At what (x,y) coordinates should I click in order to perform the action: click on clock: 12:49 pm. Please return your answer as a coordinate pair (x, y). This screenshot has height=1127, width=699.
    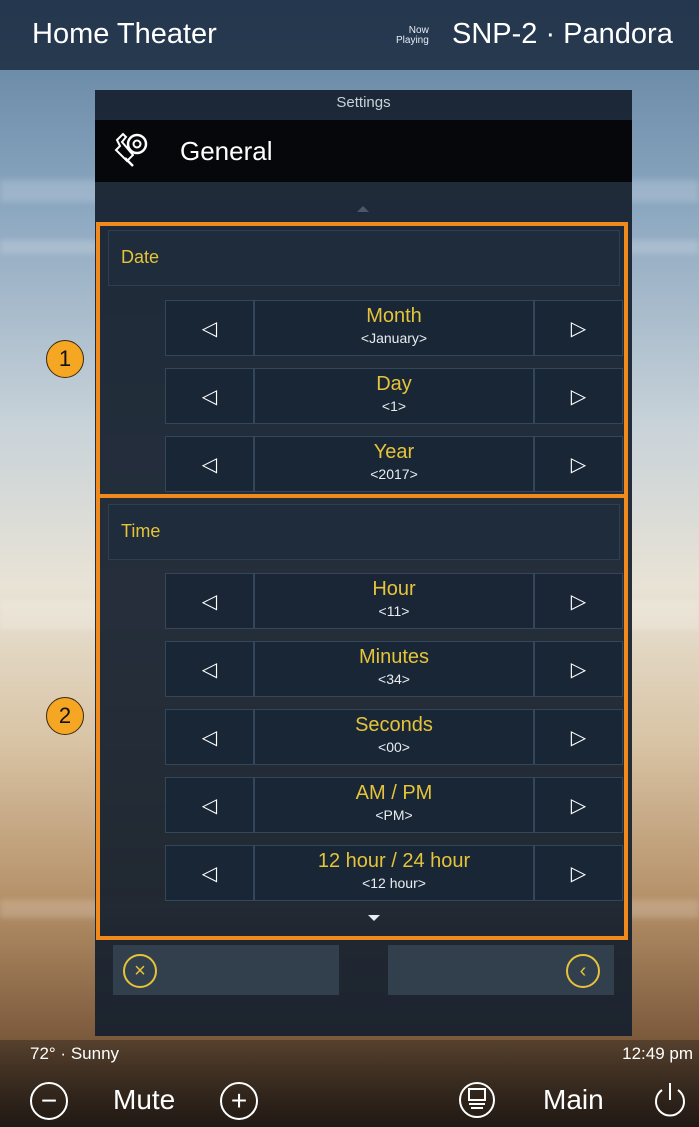
    Looking at the image, I should click on (657, 1053).